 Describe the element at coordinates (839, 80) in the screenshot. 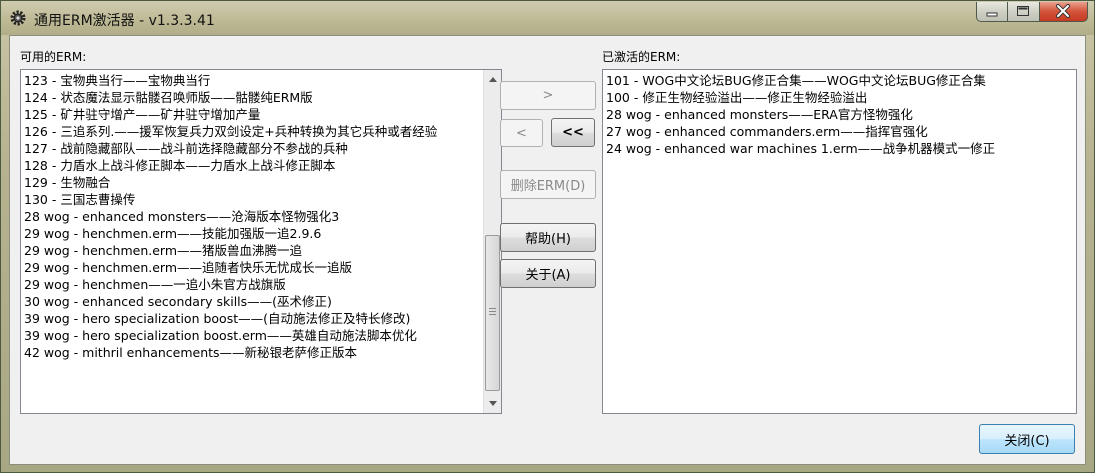

I see `list-item: 101 - WOG中文论坛BUG修正合集——WOG中文论坛BUG修正合集` at that location.